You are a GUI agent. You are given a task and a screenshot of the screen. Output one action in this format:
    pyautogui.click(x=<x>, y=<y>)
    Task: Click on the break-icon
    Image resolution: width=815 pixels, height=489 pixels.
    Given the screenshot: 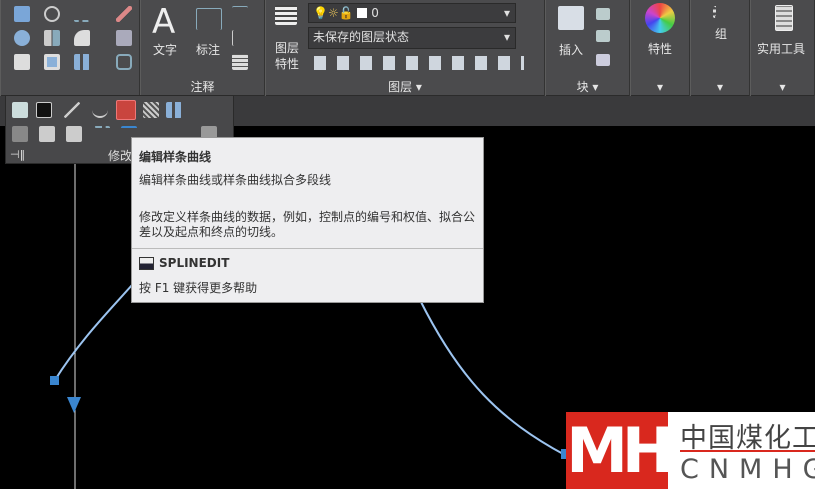 What is the action you would take?
    pyautogui.click(x=72, y=110)
    